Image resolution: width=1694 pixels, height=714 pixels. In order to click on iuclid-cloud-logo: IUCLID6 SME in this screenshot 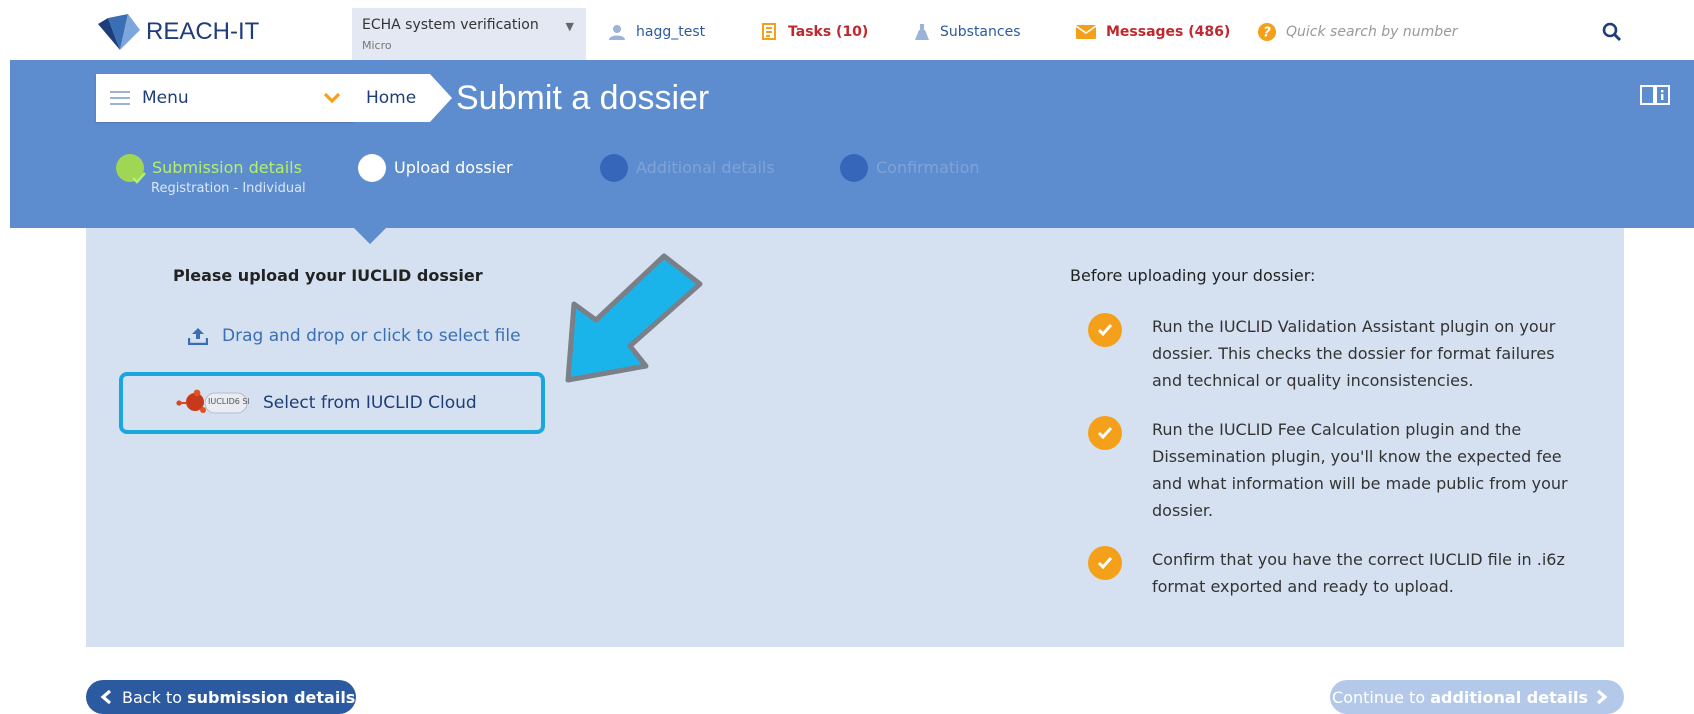, I will do `click(212, 401)`.